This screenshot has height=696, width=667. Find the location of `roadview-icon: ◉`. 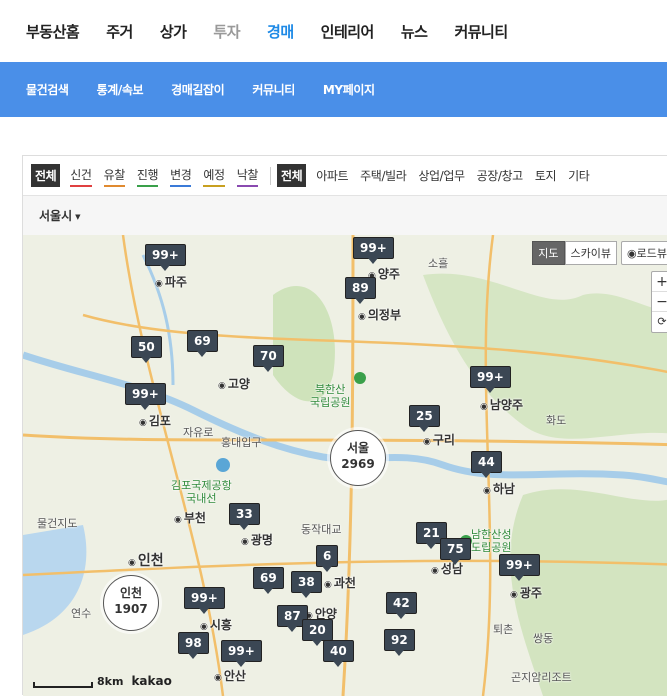

roadview-icon: ◉ is located at coordinates (632, 253).